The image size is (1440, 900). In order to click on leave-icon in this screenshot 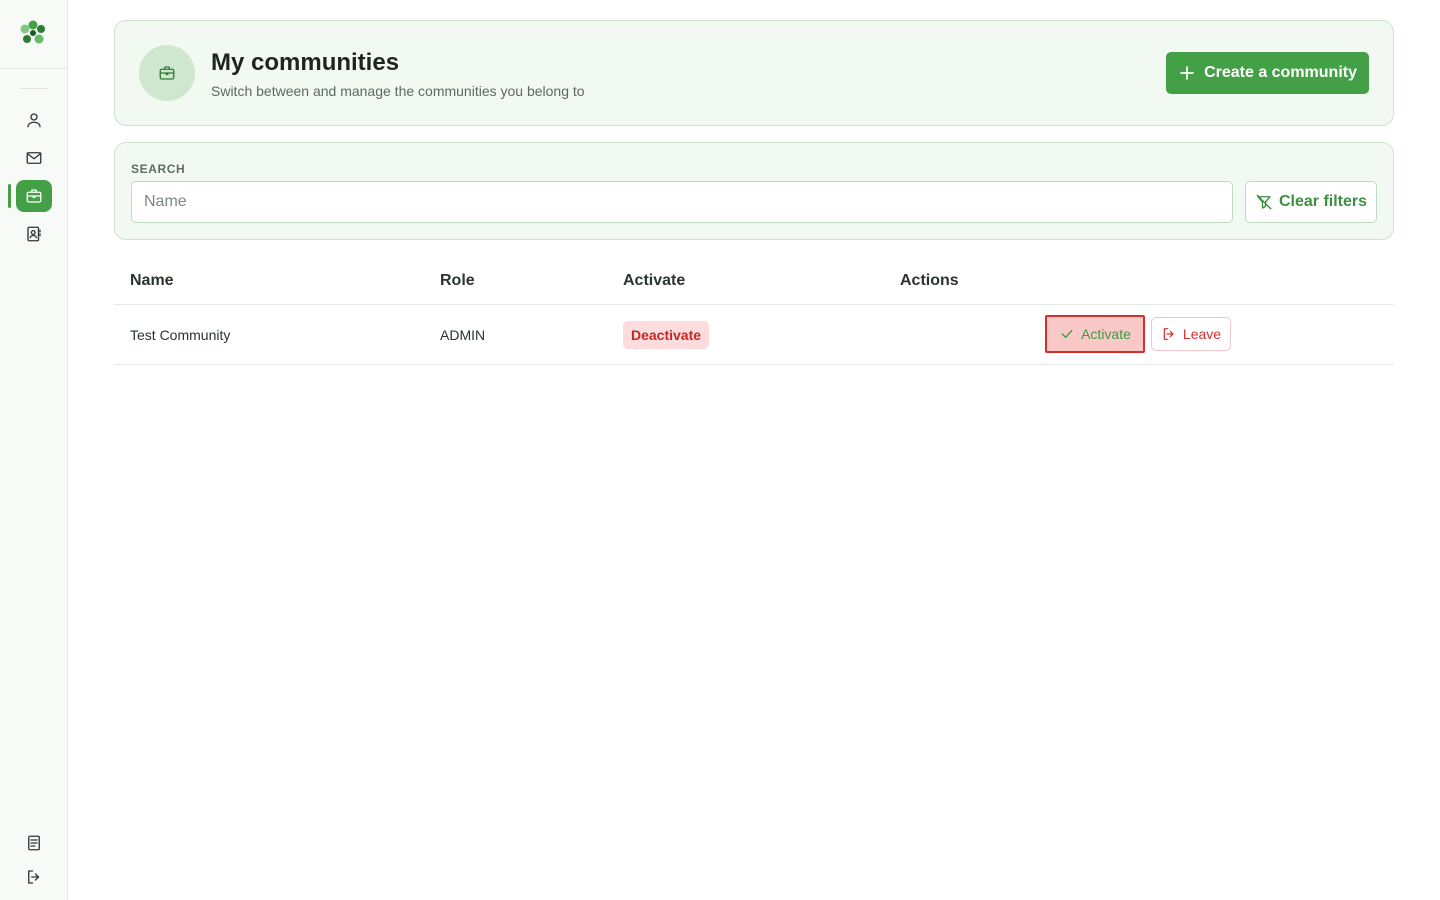, I will do `click(1168, 334)`.